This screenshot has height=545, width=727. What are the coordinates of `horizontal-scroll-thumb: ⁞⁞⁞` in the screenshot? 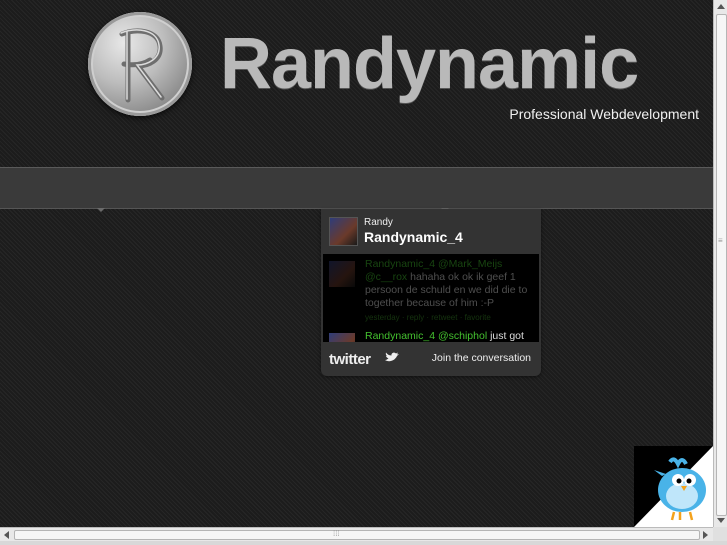 It's located at (357, 535).